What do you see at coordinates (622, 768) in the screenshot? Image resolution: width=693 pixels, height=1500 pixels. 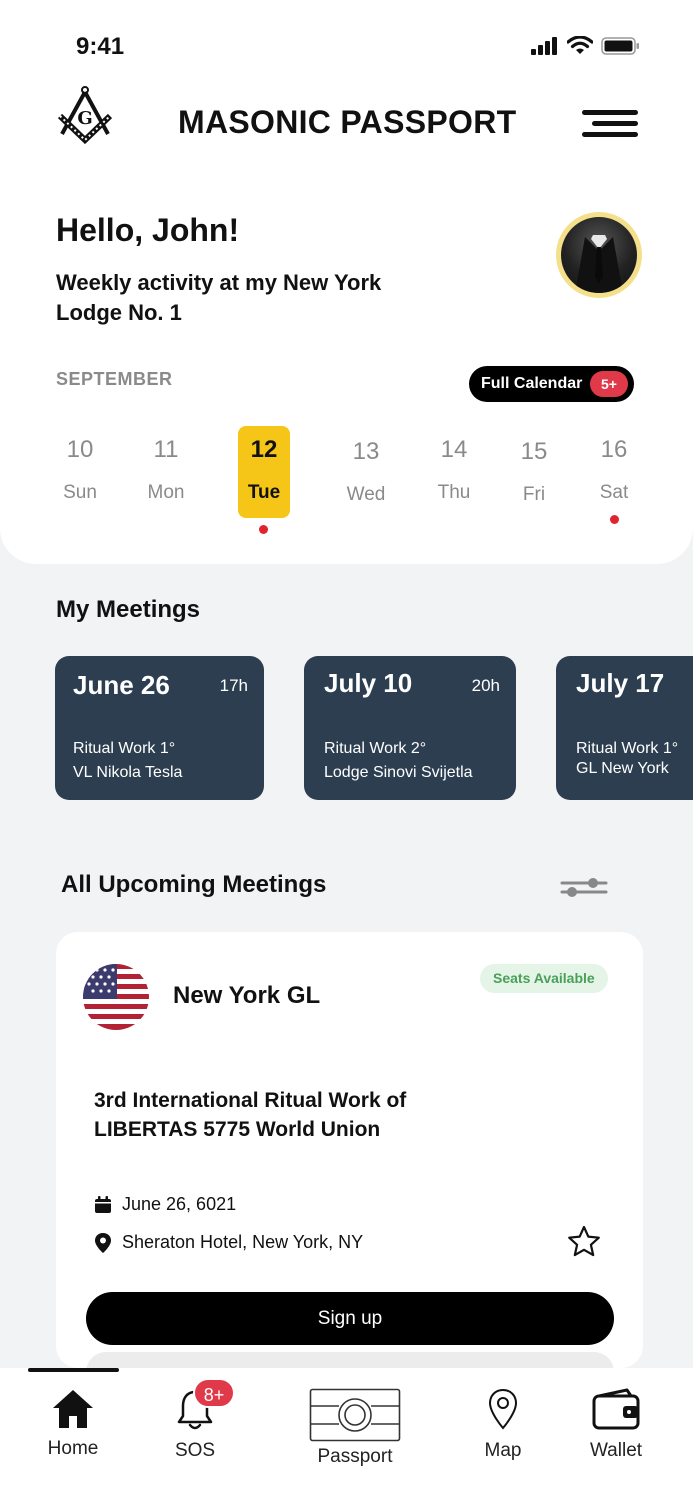 I see `meeting-lodge: GL New York` at bounding box center [622, 768].